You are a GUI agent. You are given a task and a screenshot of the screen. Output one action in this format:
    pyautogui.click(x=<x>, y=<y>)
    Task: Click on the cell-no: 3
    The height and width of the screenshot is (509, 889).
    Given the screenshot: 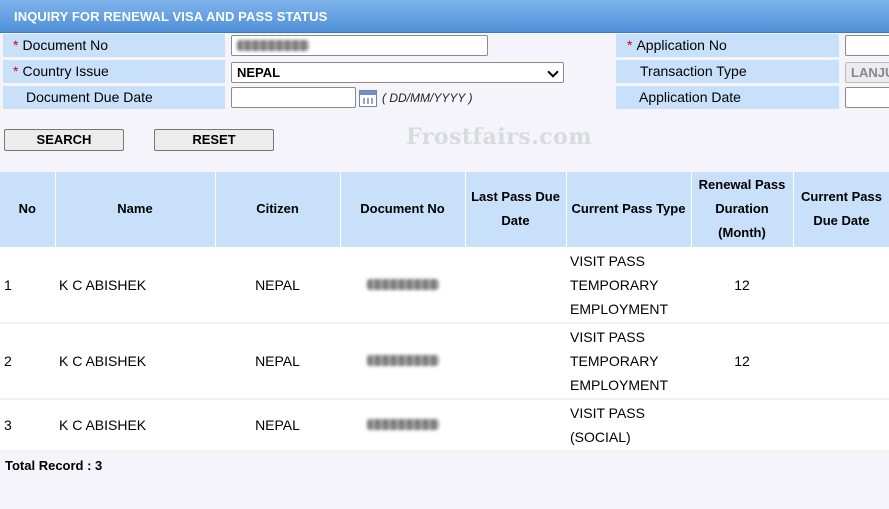 What is the action you would take?
    pyautogui.click(x=27, y=425)
    